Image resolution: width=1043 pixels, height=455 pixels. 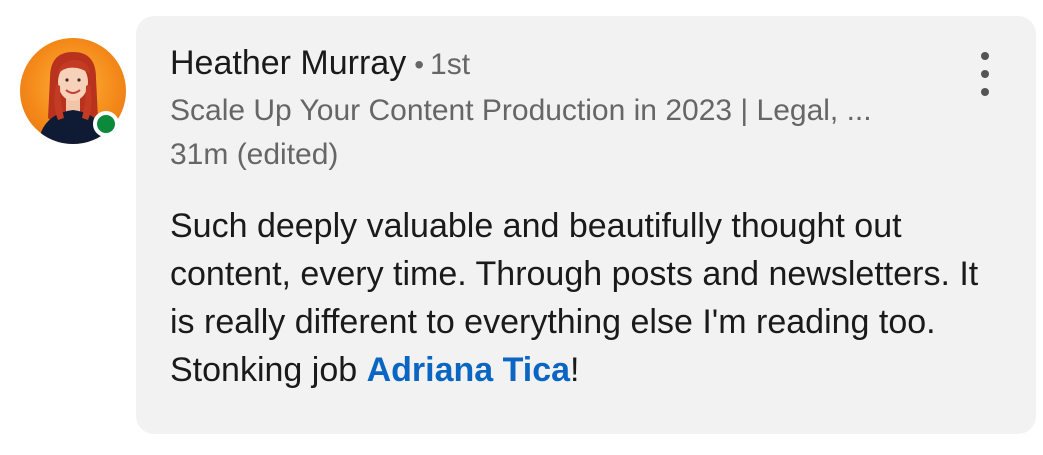 I want to click on comment-text-end: !, so click(x=575, y=370).